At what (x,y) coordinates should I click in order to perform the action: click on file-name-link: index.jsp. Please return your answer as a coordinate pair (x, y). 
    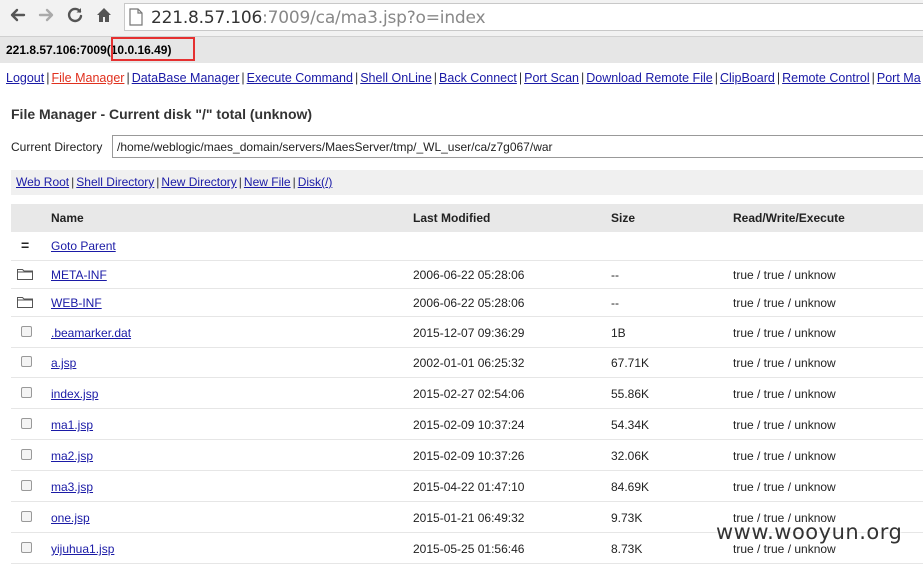
    Looking at the image, I should click on (74, 394).